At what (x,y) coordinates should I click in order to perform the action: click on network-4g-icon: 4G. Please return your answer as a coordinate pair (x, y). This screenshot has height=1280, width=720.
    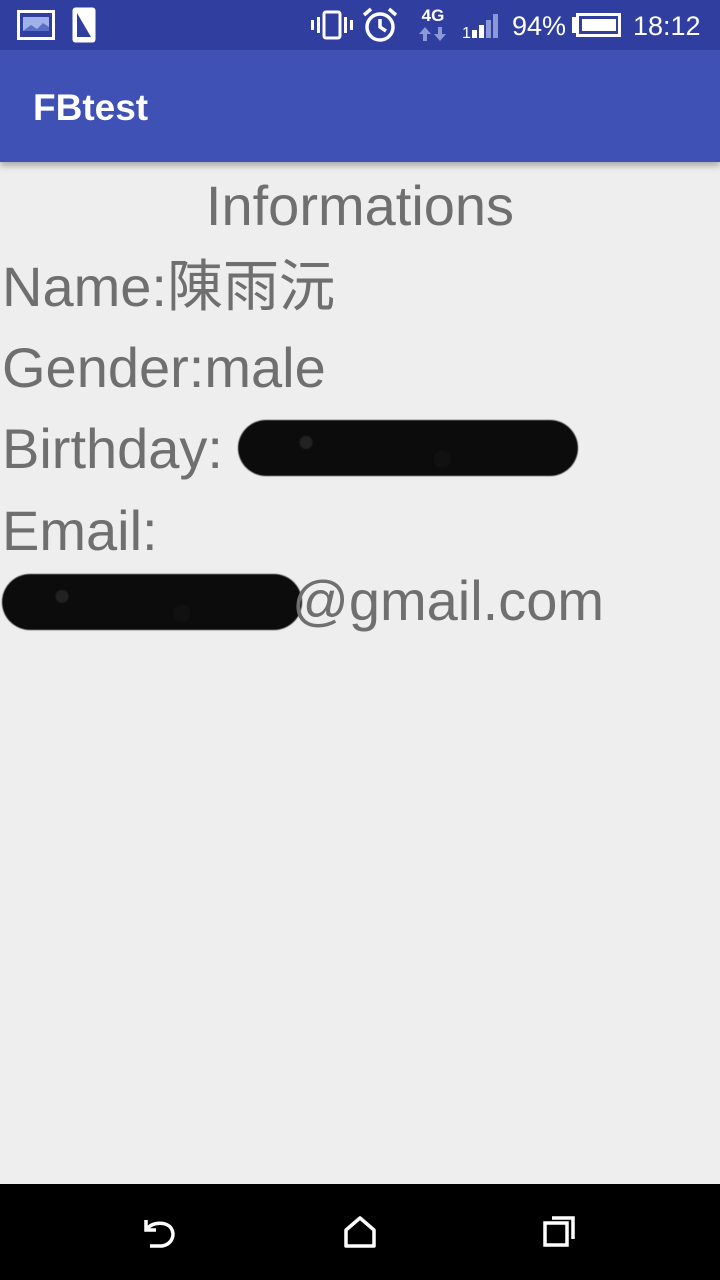
    Looking at the image, I should click on (433, 25).